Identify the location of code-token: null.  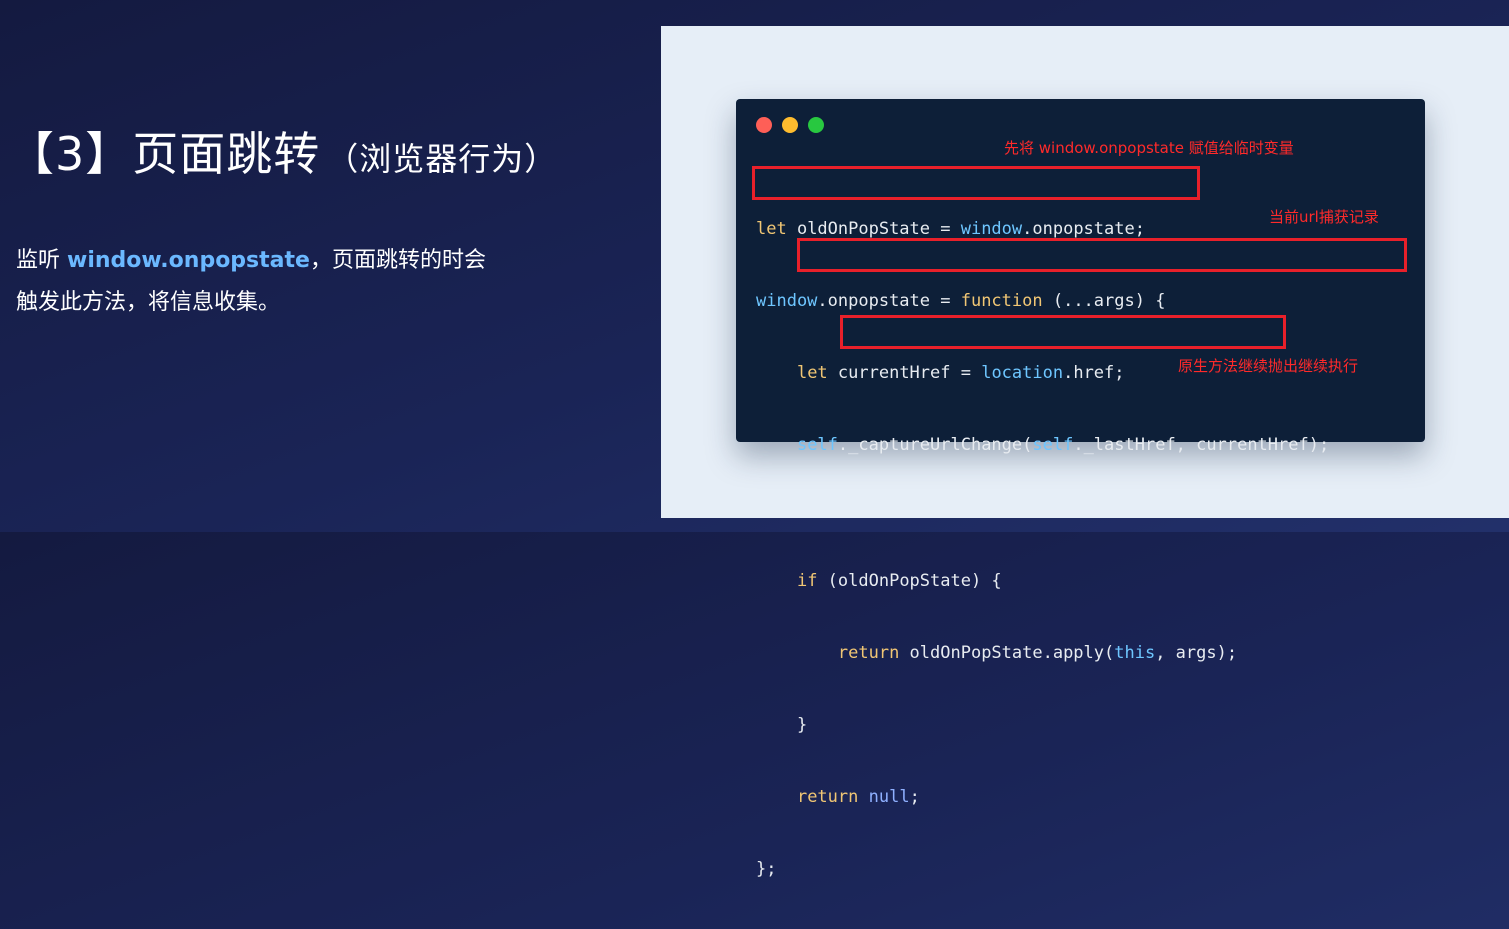
(889, 797).